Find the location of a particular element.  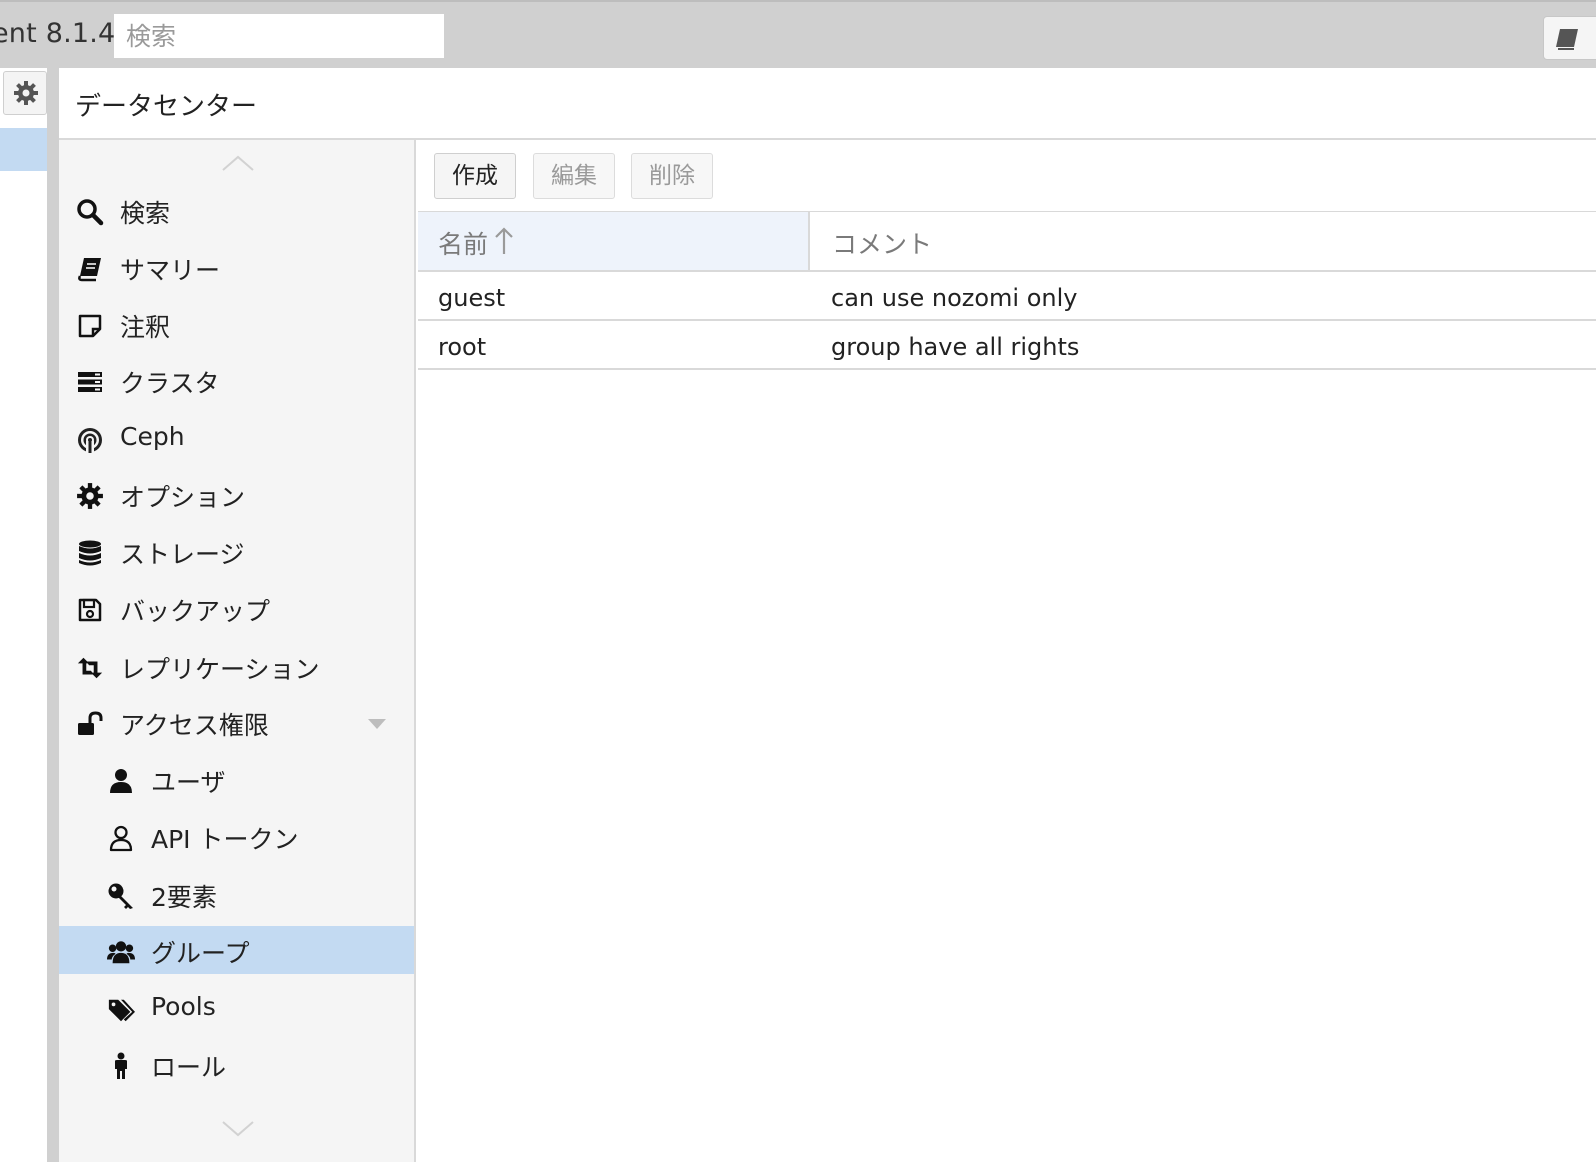

top-bar: ent 8.1.4 is located at coordinates (798, 34).